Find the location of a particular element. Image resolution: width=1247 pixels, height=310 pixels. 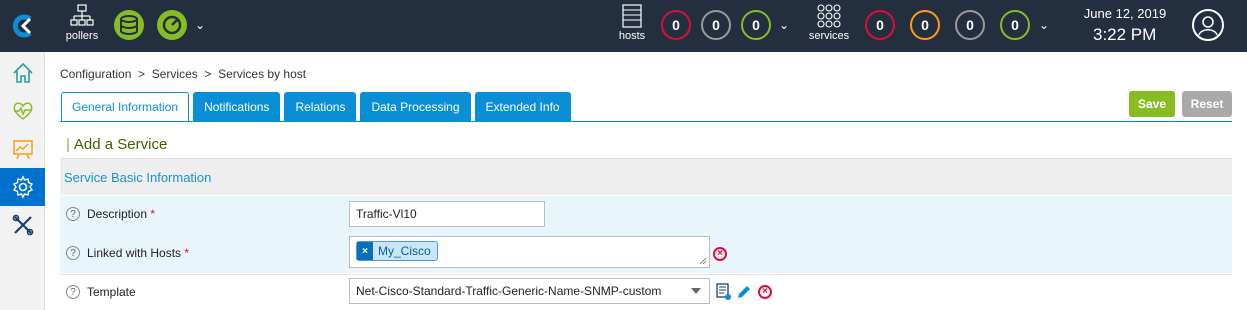

home-icon is located at coordinates (22, 72).